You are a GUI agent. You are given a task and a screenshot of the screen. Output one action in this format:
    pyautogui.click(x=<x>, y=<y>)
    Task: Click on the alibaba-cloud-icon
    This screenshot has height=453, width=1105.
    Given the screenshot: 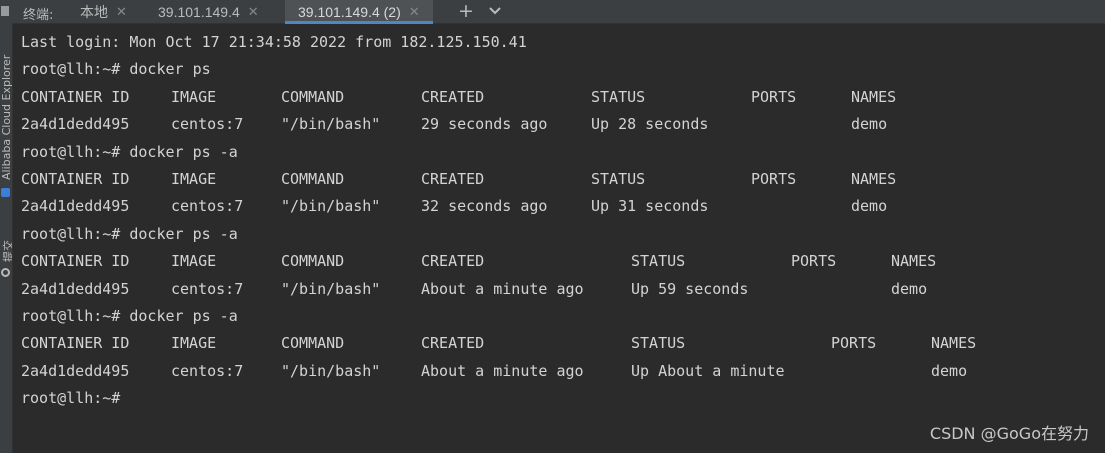 What is the action you would take?
    pyautogui.click(x=5, y=192)
    